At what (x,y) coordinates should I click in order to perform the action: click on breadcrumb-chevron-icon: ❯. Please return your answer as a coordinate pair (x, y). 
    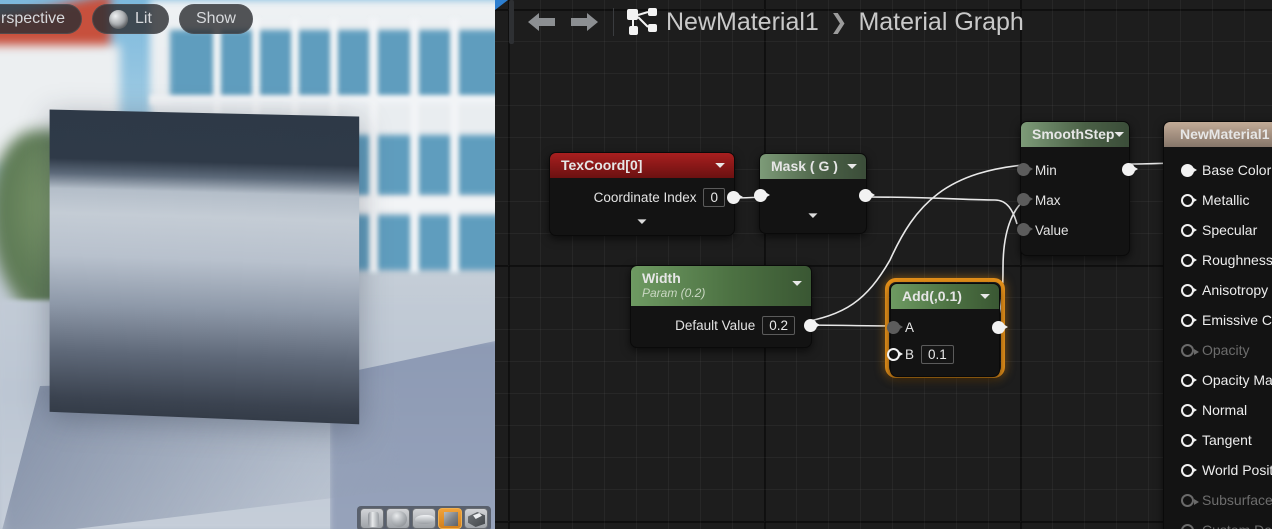
    Looking at the image, I should click on (838, 22).